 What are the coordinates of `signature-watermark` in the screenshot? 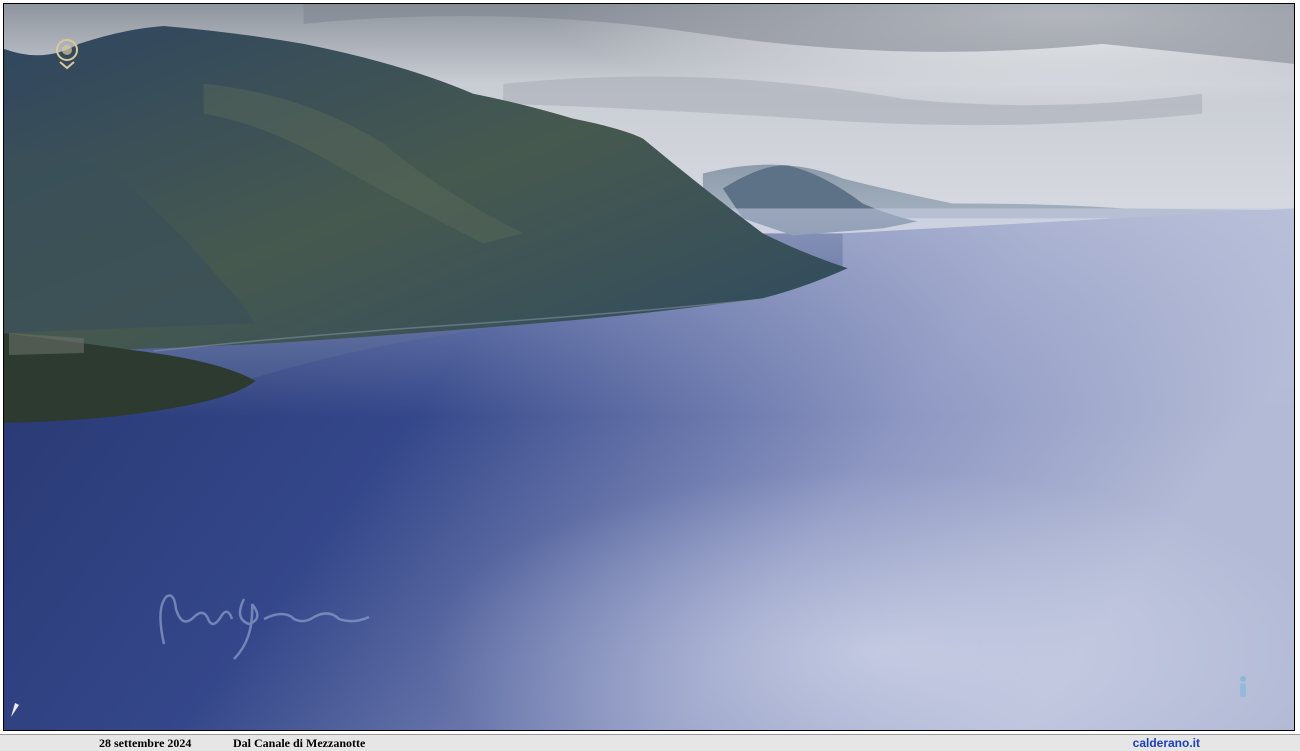 It's located at (264, 627).